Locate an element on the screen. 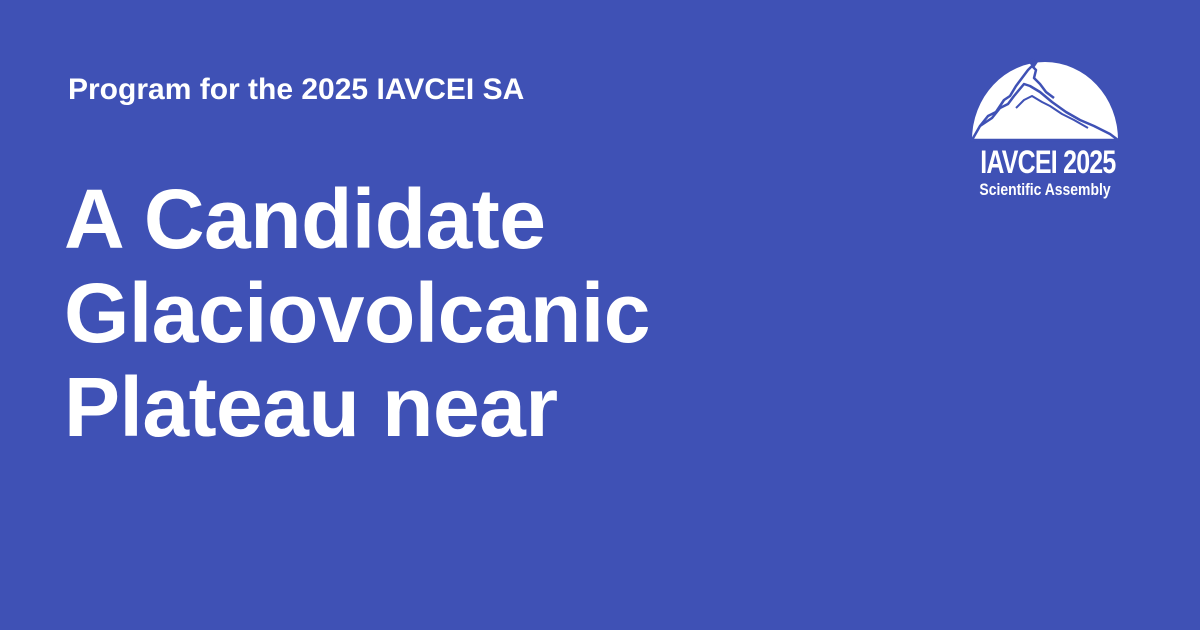  volcano-mountain-icon is located at coordinates (1045, 100).